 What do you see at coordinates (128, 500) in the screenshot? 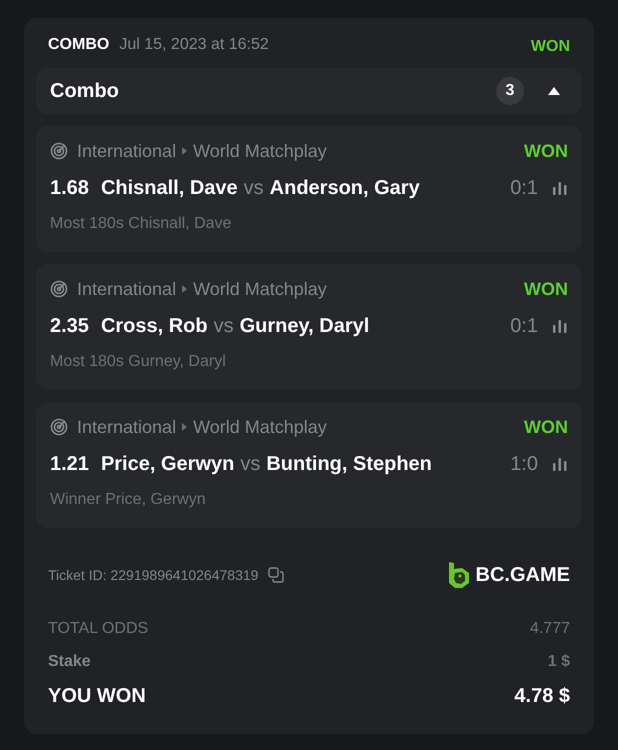
I see `market-text: Winner Price, Gerwyn` at bounding box center [128, 500].